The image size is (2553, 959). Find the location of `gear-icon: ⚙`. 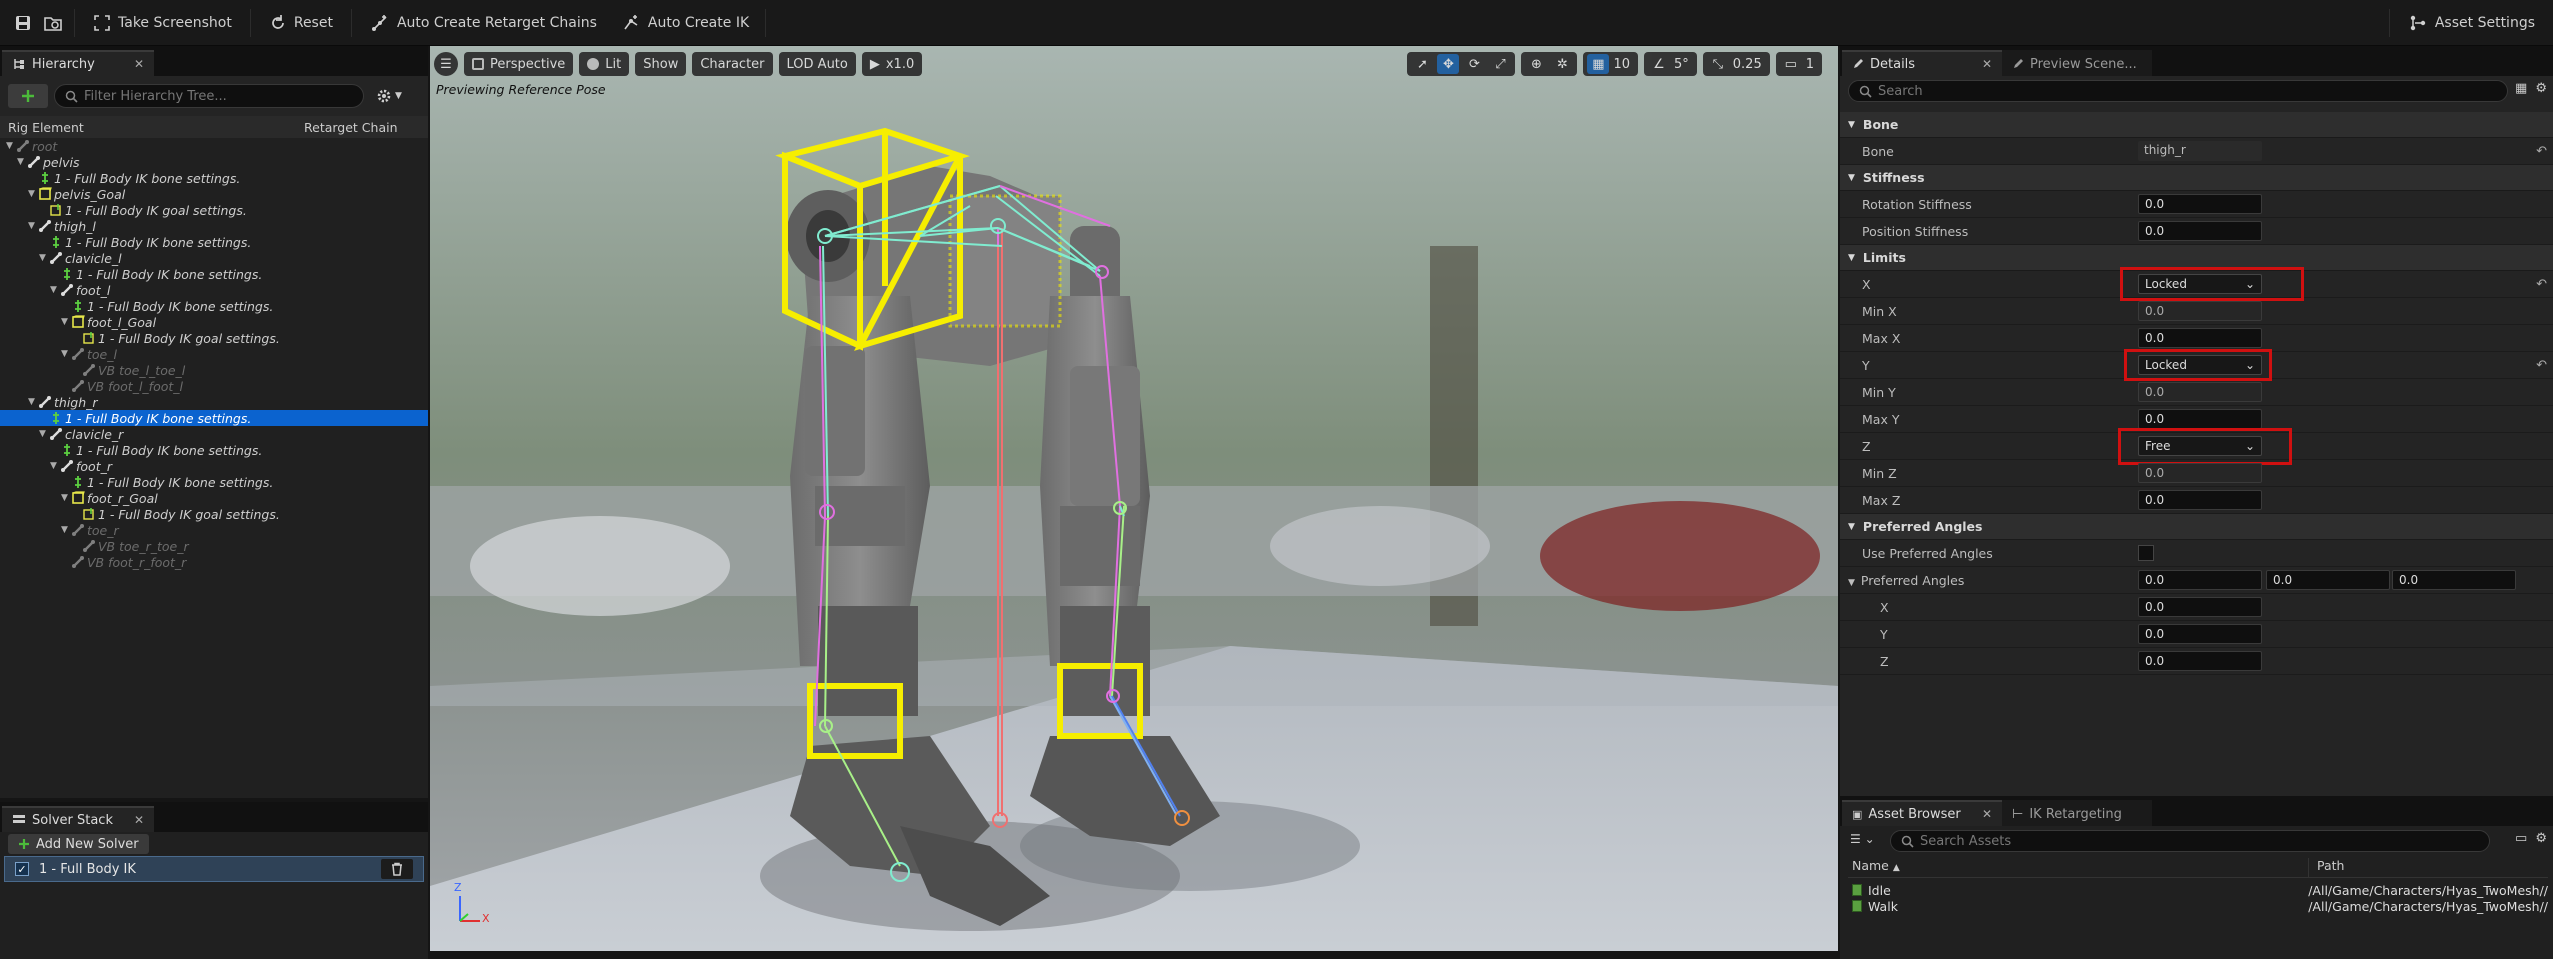

gear-icon: ⚙ is located at coordinates (2541, 88).